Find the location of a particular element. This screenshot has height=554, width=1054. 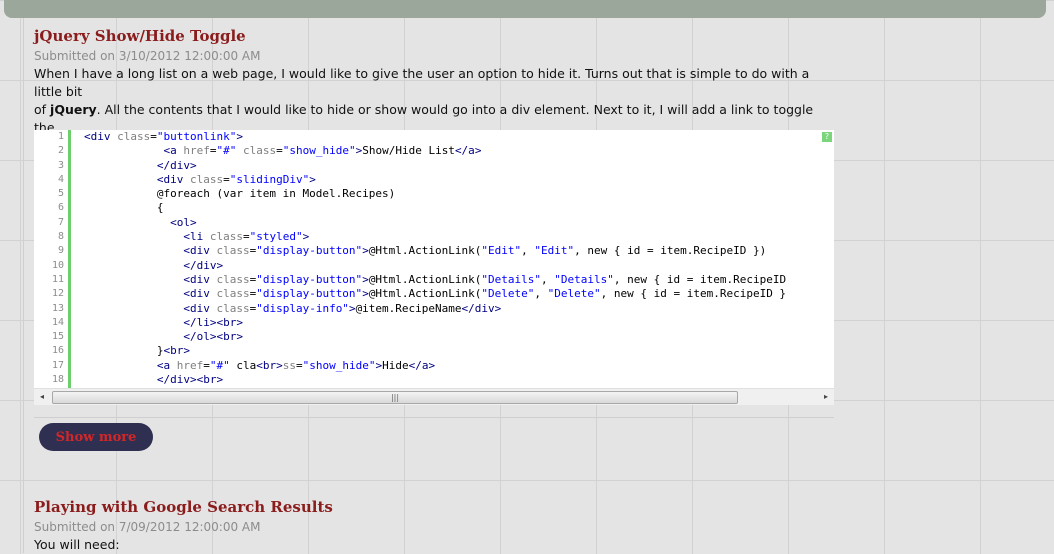

line-number: 6 is located at coordinates (60, 208).